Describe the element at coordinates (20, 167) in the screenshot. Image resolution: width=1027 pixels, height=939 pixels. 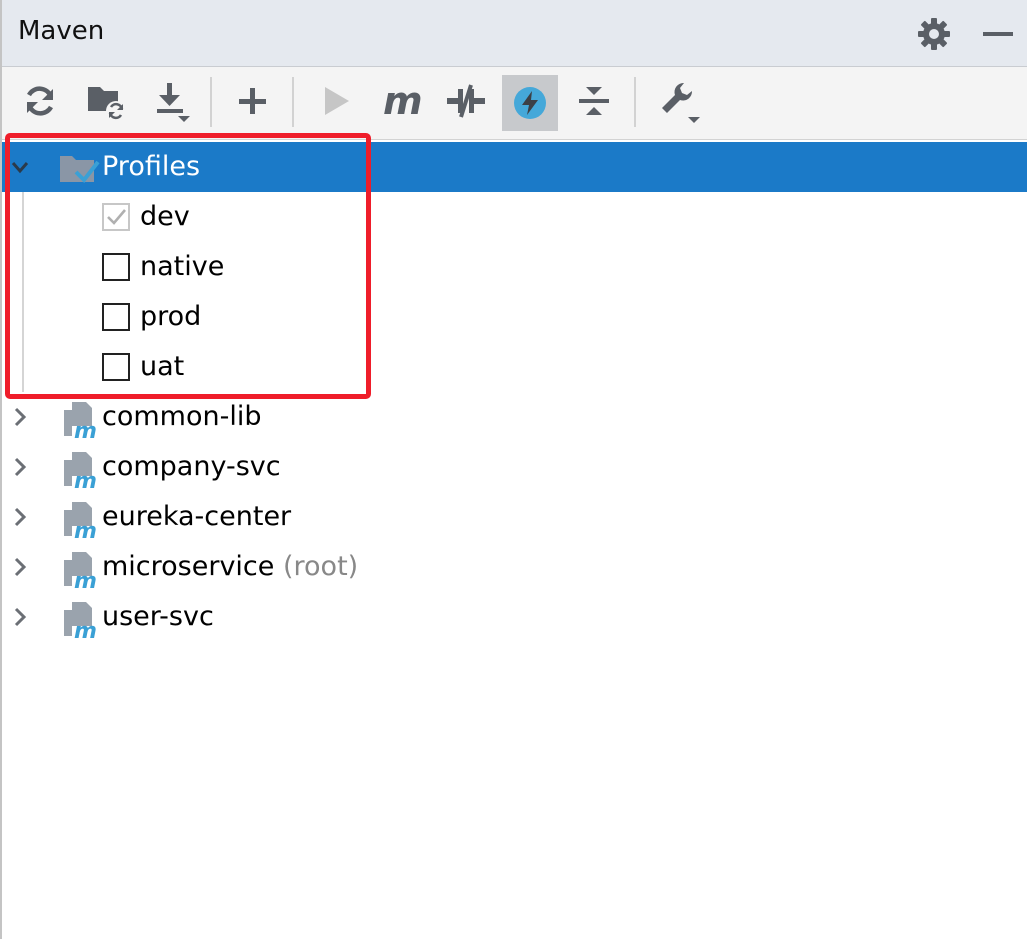
I see `chevron-down-icon` at that location.